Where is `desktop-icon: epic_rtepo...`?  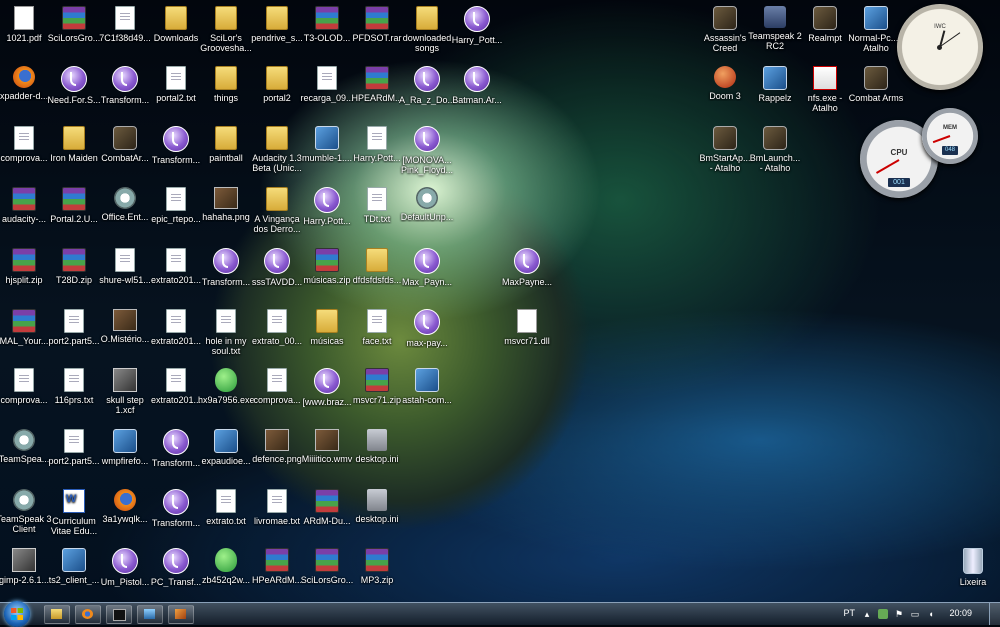 desktop-icon: epic_rtepo... is located at coordinates (176, 205).